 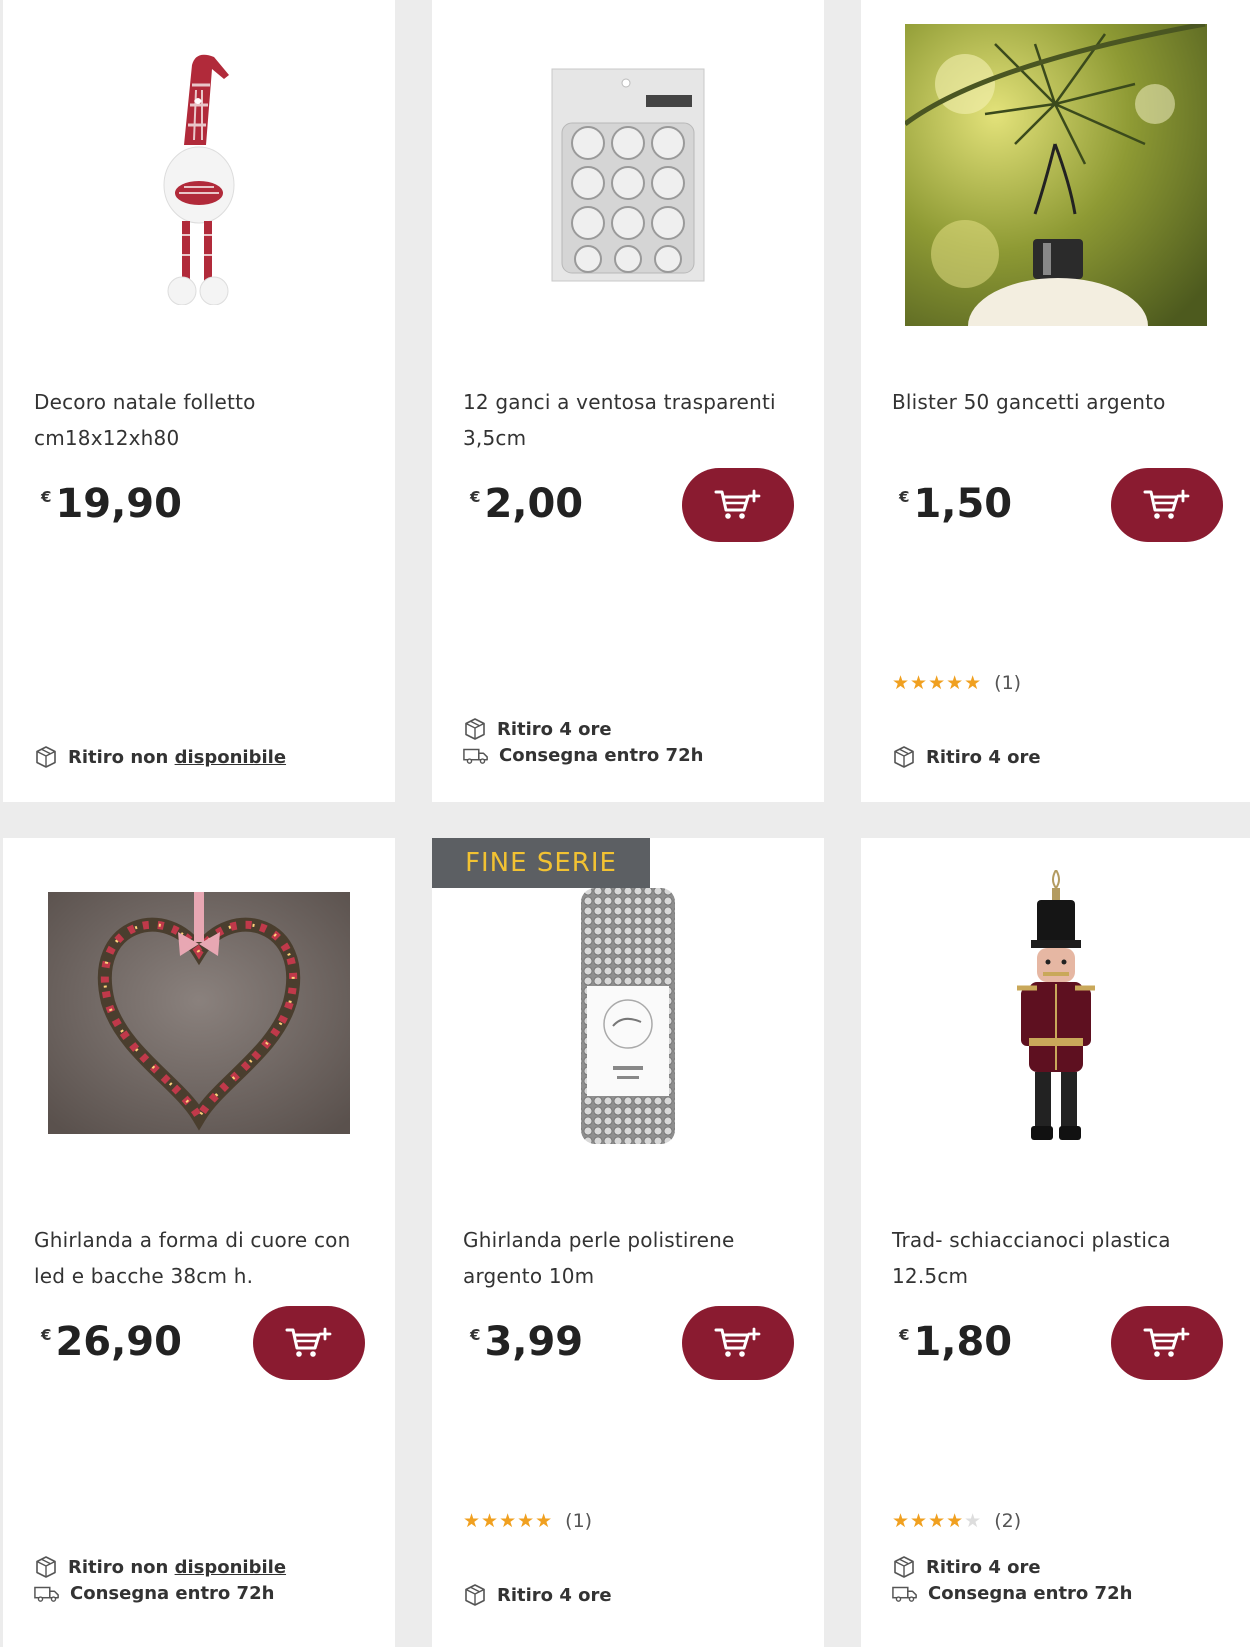 I want to click on product-image-ornament-hook, so click(x=1055, y=175).